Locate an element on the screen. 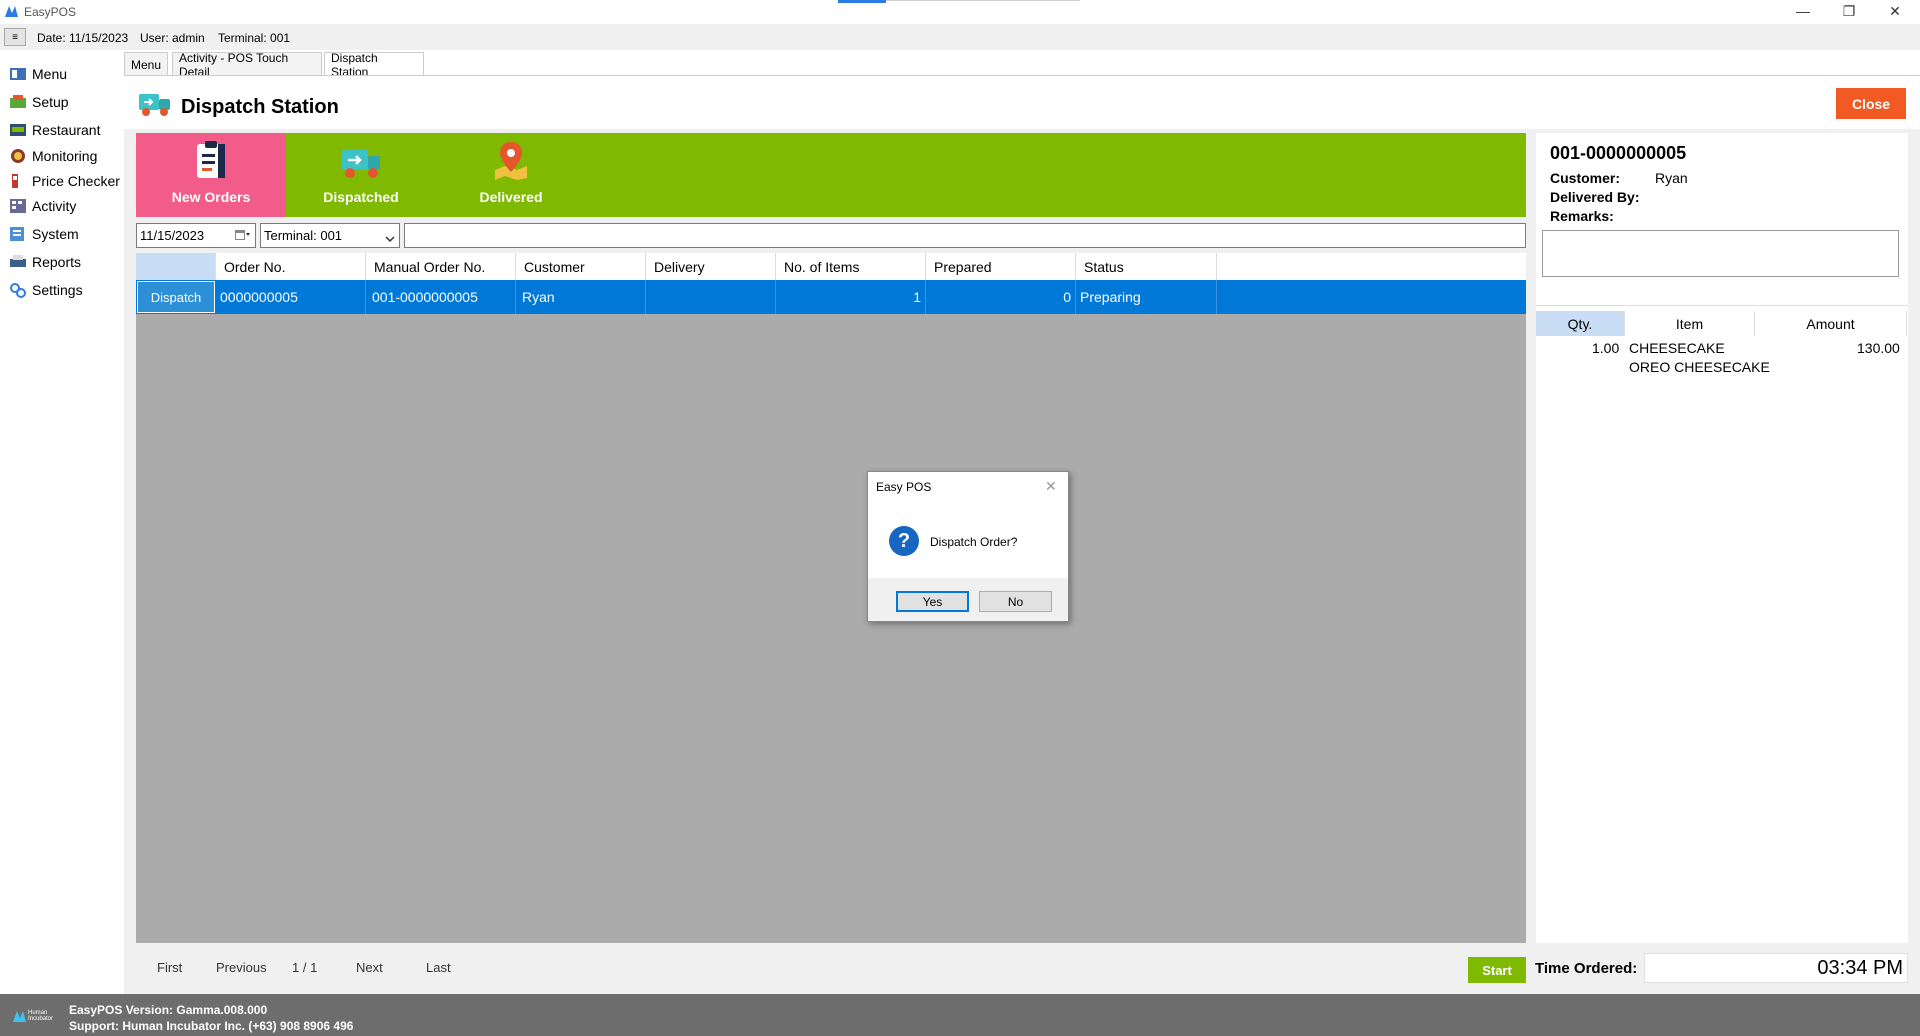  dialog-close-icon: ✕ is located at coordinates (1051, 486).